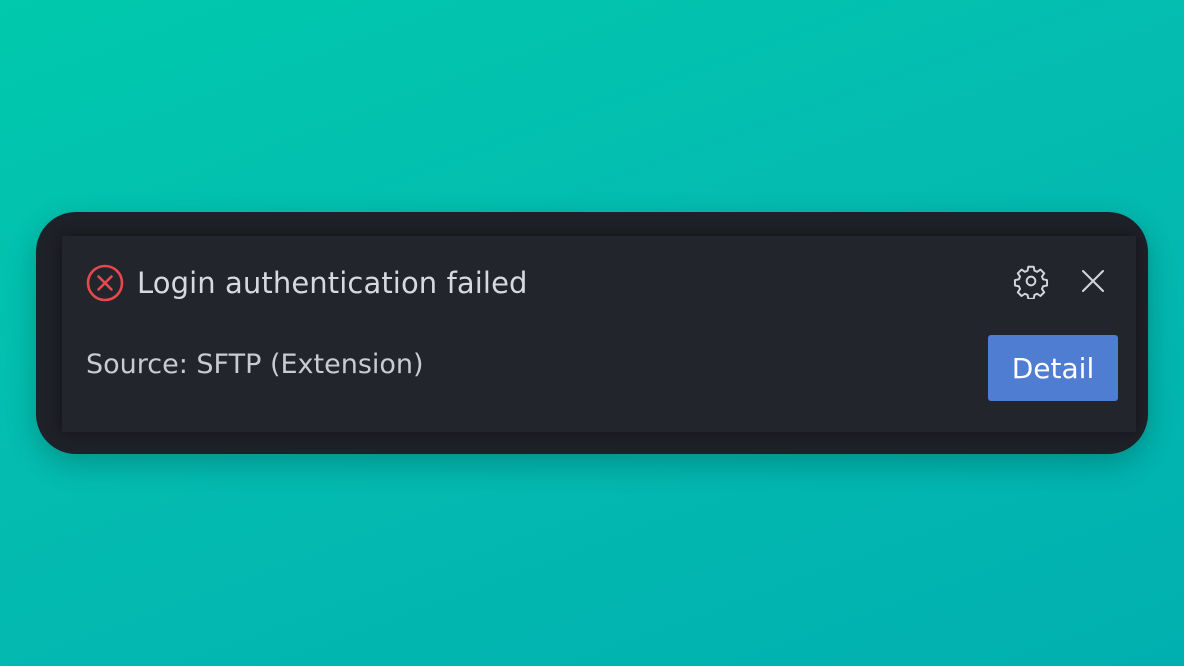 The width and height of the screenshot is (1184, 666). What do you see at coordinates (1053, 368) in the screenshot?
I see `detail-button: Detail` at bounding box center [1053, 368].